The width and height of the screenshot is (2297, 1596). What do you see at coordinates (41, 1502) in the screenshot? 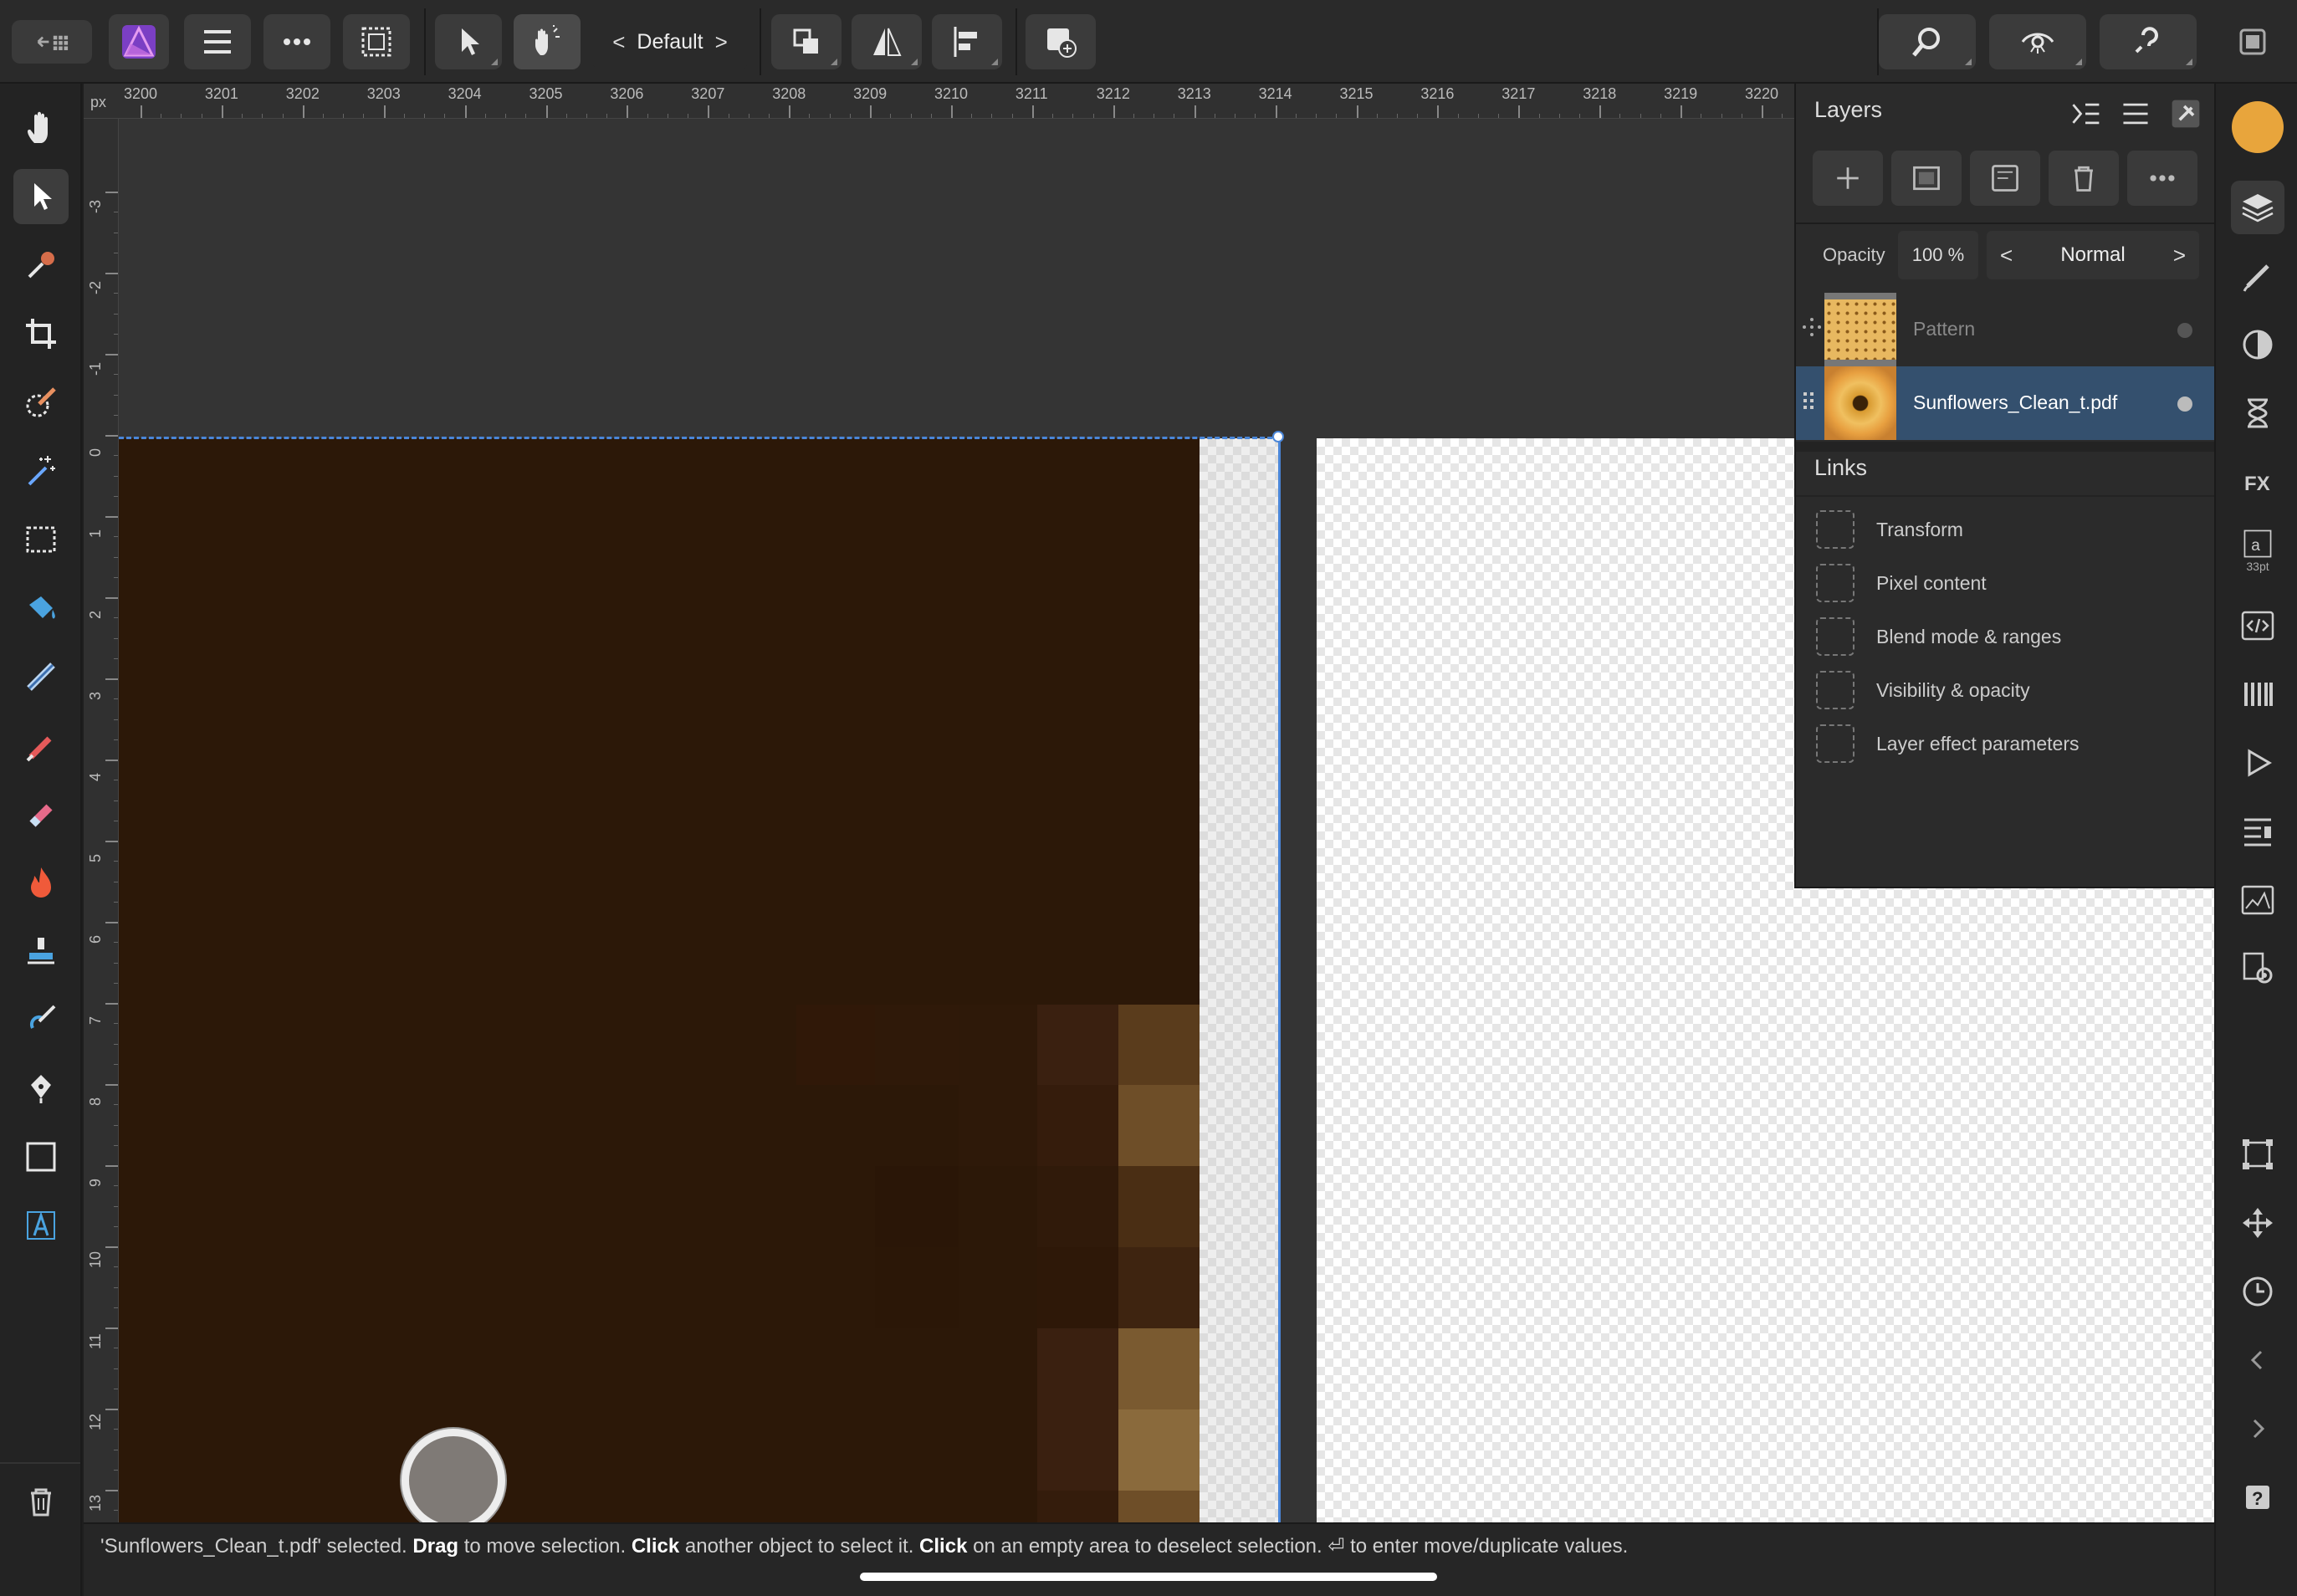
I see `delete-button` at bounding box center [41, 1502].